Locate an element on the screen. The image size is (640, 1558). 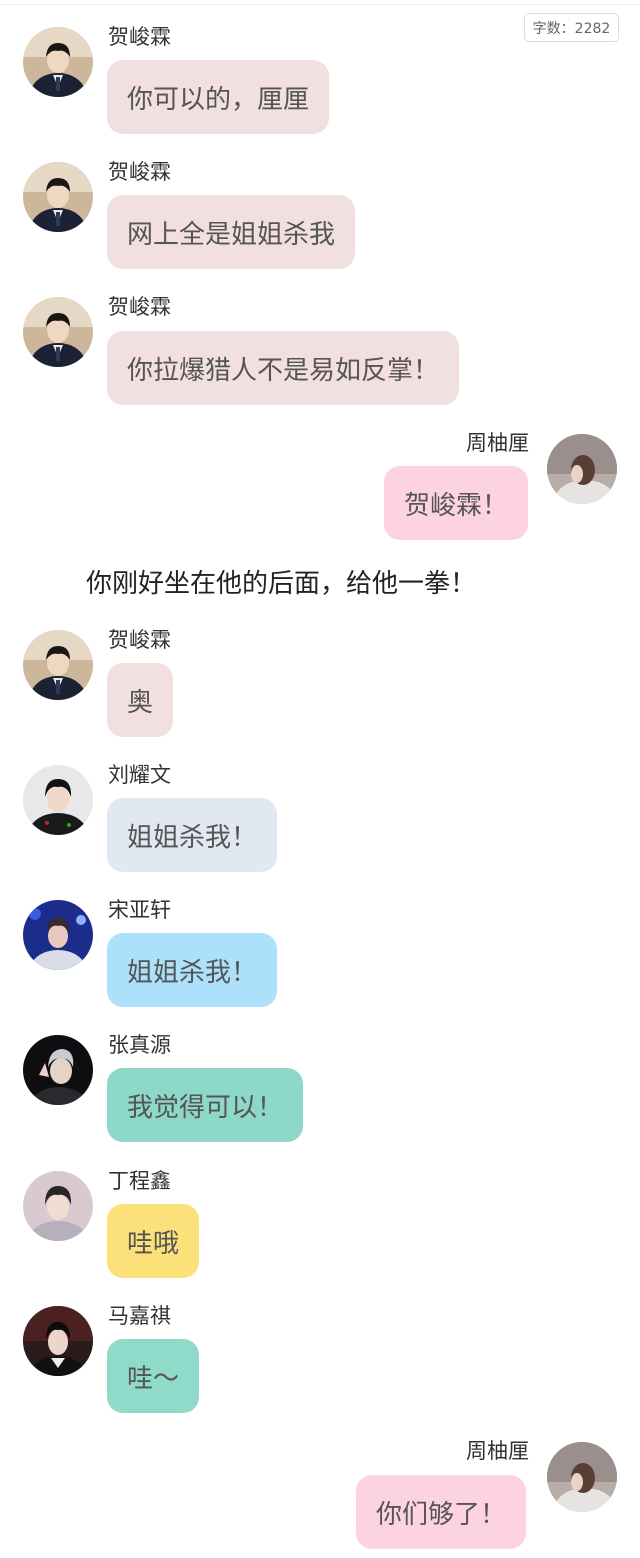
sender-name: 丁程鑫 is located at coordinates (139, 1181).